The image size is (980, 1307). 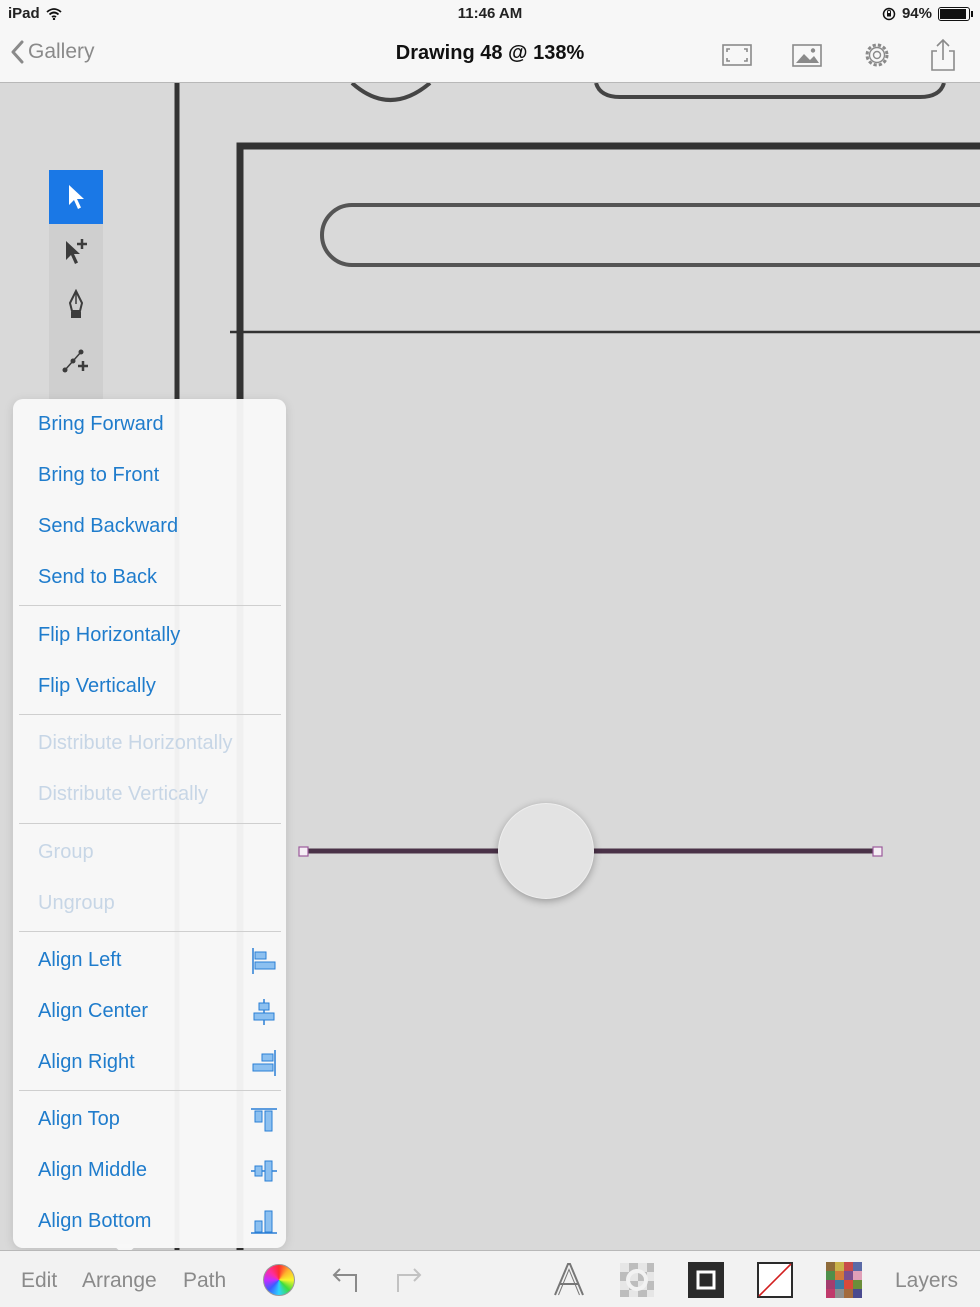 I want to click on menu-align-left: Align Left, so click(x=158, y=960).